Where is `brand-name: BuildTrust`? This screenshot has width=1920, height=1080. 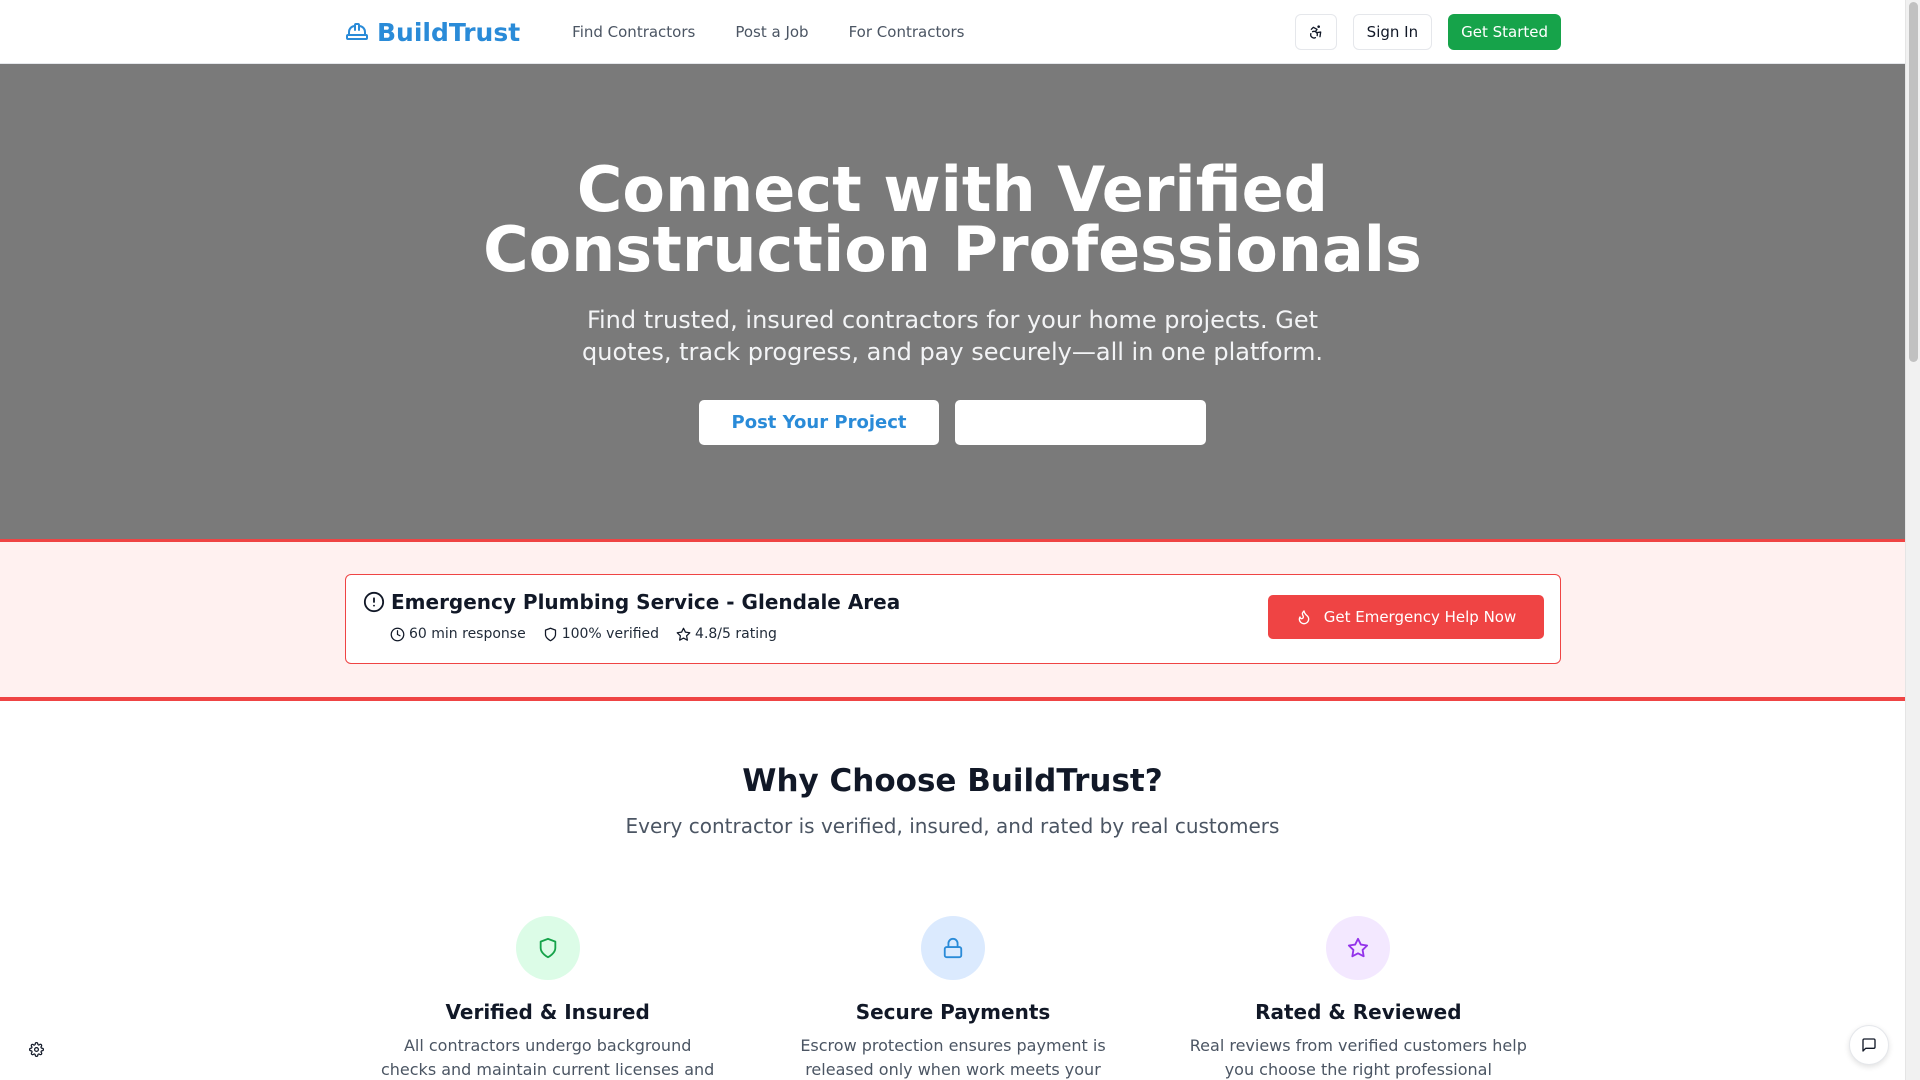 brand-name: BuildTrust is located at coordinates (449, 32).